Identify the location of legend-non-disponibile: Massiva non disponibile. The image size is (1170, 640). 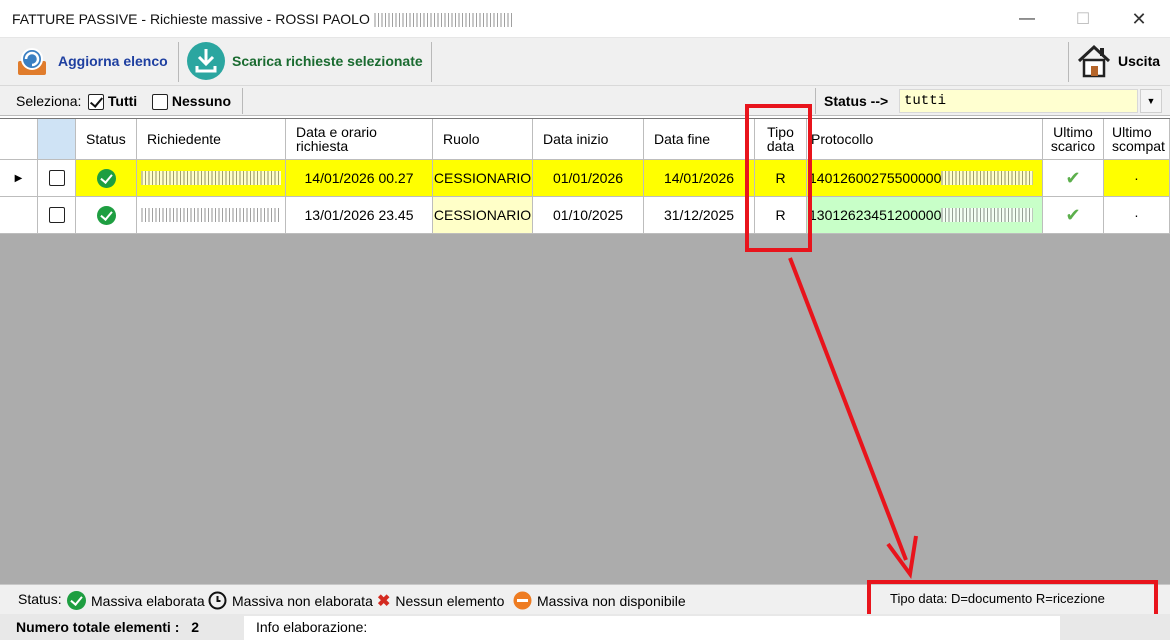
(599, 600).